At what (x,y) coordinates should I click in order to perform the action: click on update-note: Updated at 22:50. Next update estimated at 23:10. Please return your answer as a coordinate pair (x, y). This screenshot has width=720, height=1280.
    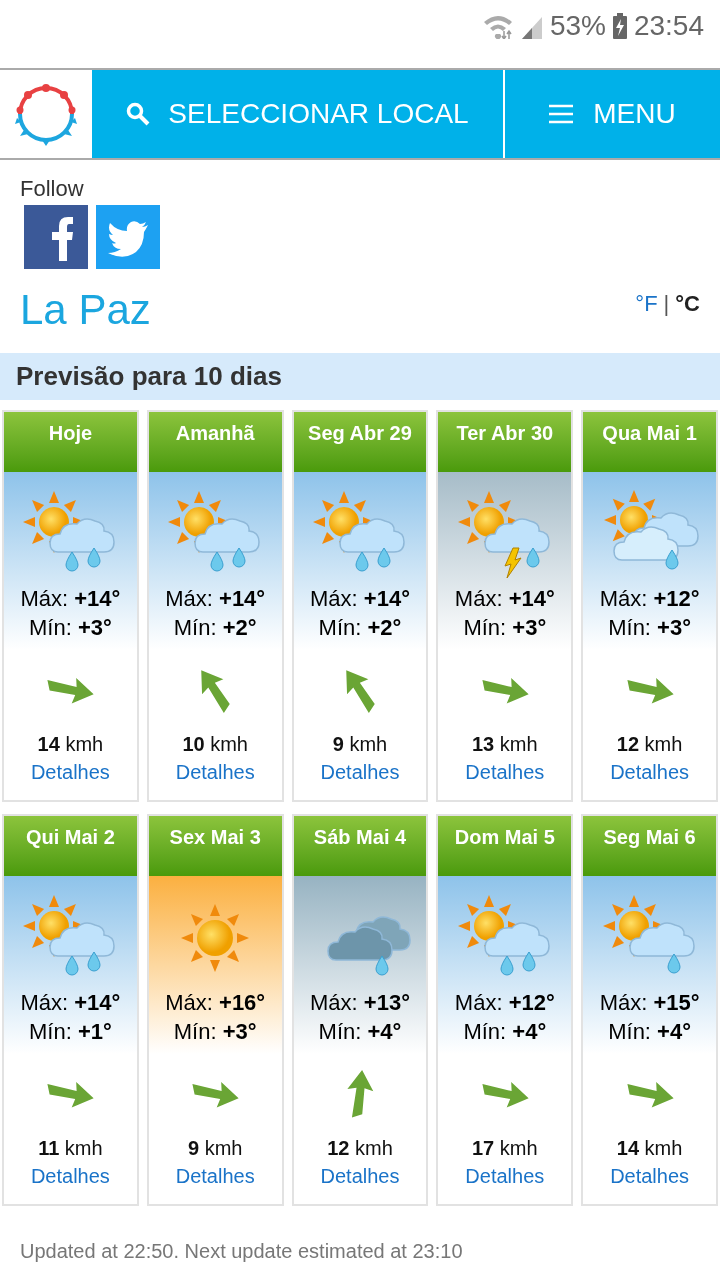
    Looking at the image, I should click on (241, 1251).